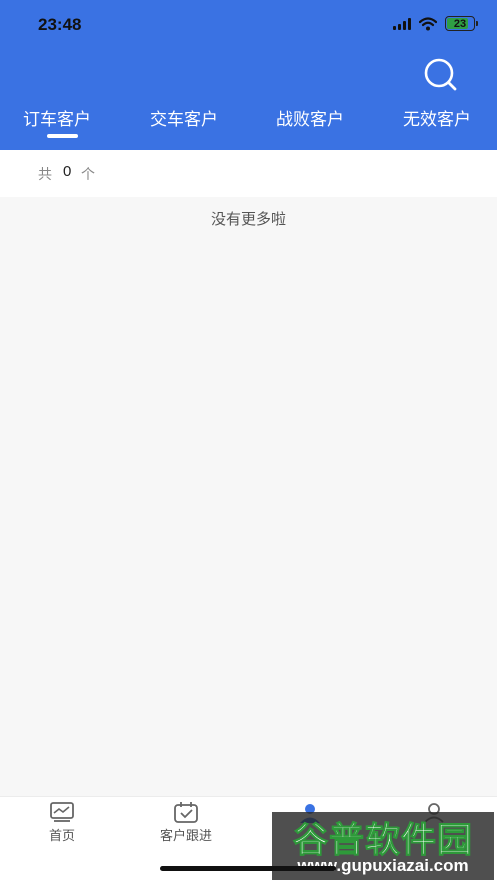 Image resolution: width=497 pixels, height=883 pixels. What do you see at coordinates (440, 75) in the screenshot?
I see `search-icon` at bounding box center [440, 75].